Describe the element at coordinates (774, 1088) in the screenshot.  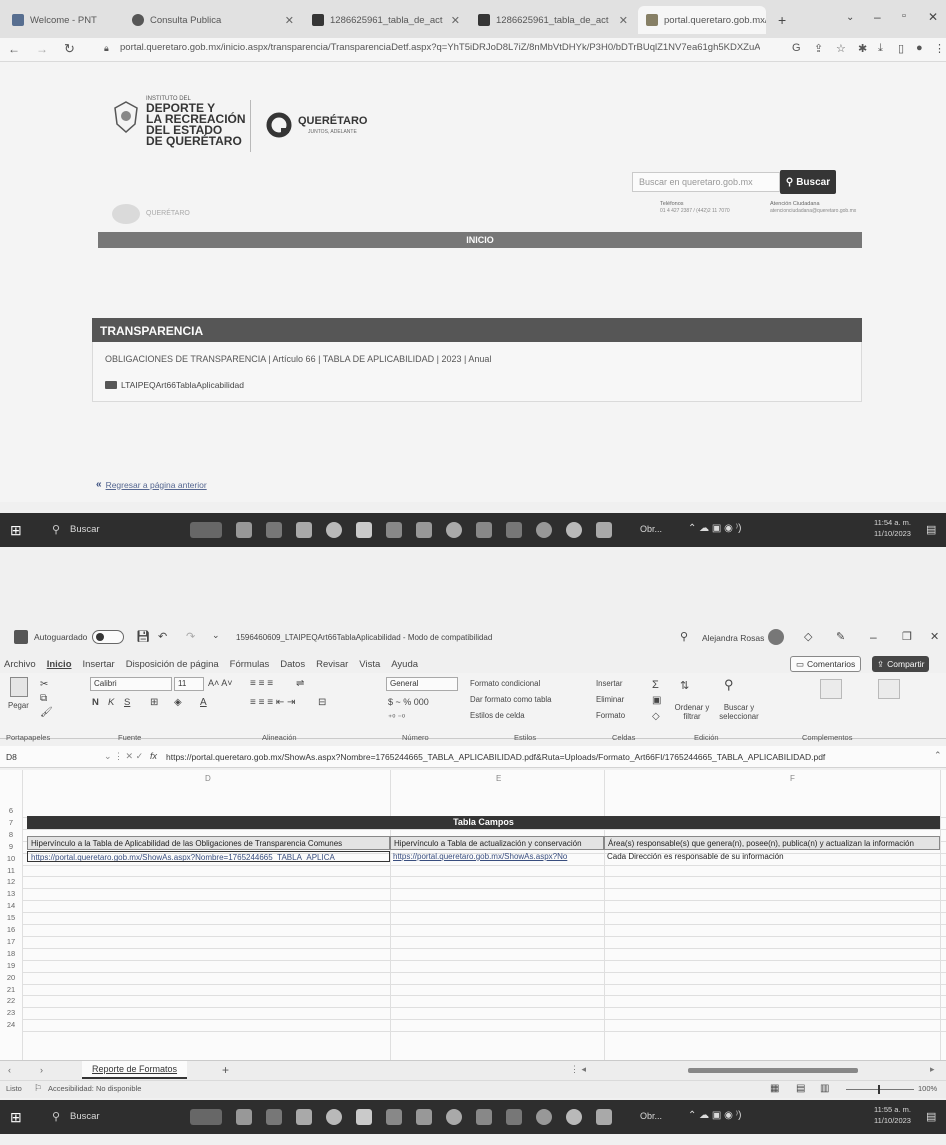
I see `normal-view-icon: ▦` at that location.